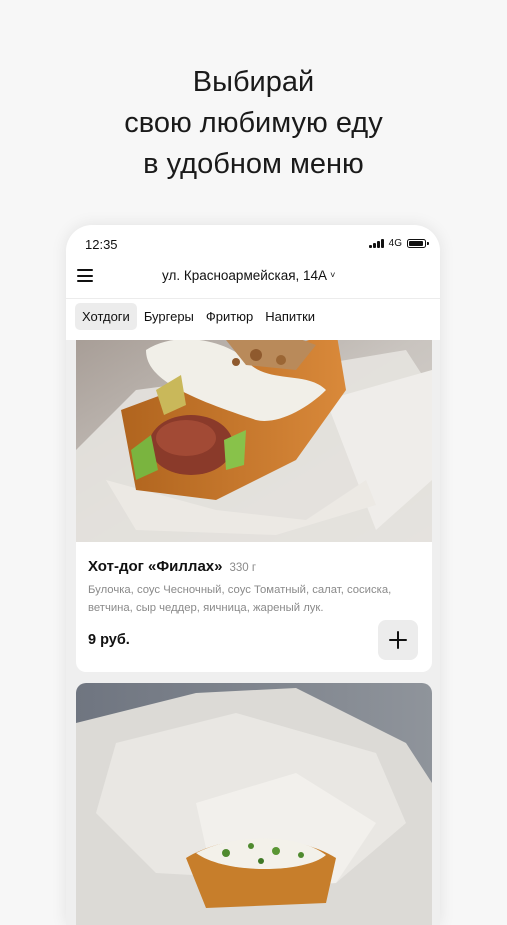  What do you see at coordinates (229, 316) in the screenshot?
I see `tab-fryer: Фритюр` at bounding box center [229, 316].